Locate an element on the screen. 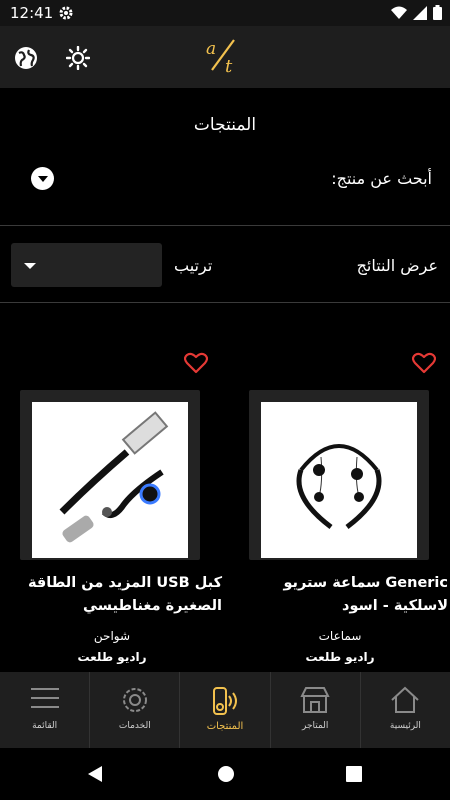 Image resolution: width=450 pixels, height=800 pixels. nav-item-label: الخدمات is located at coordinates (134, 726).